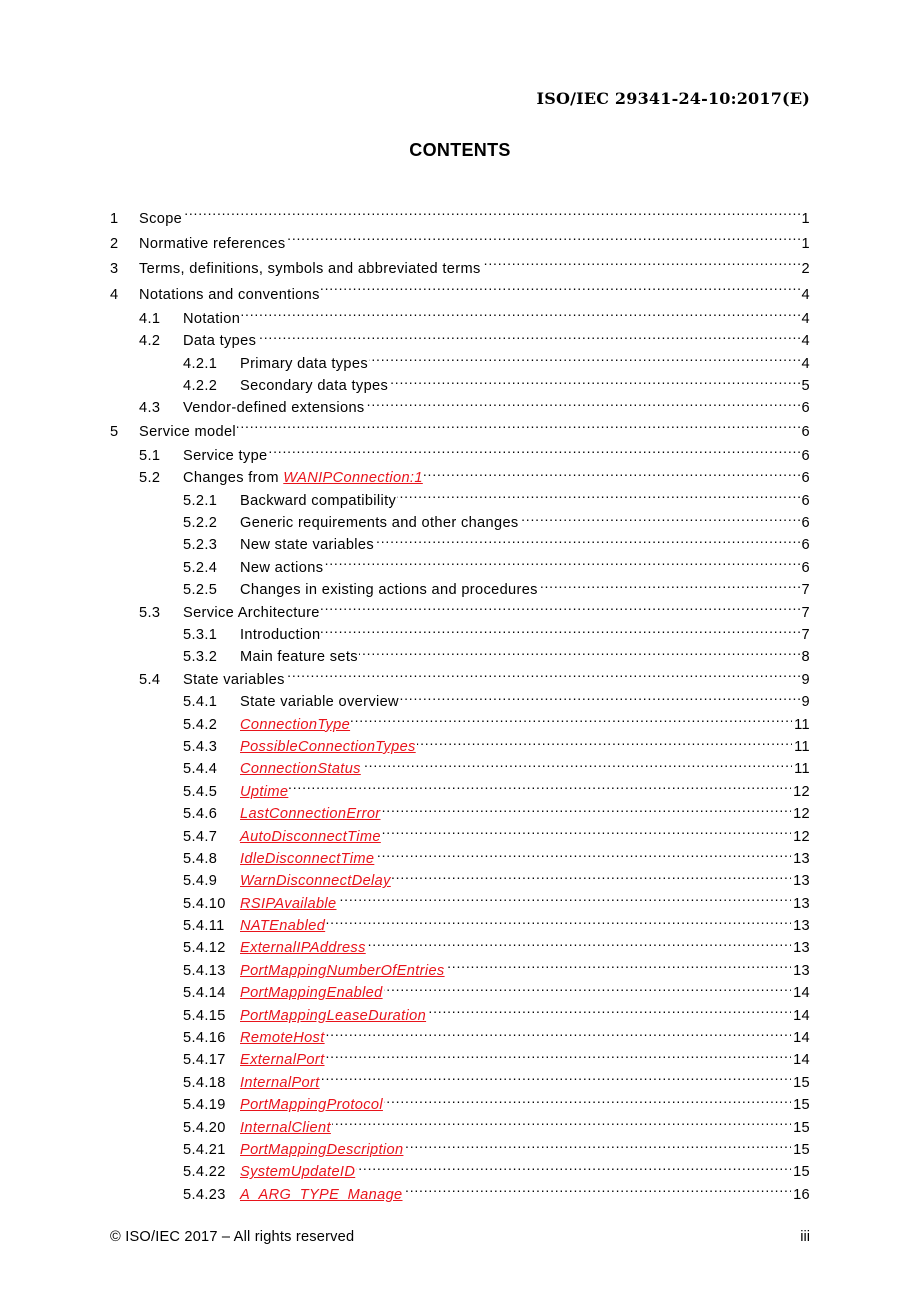 This screenshot has width=920, height=1302. Describe the element at coordinates (460, 456) in the screenshot. I see `toc-entry: 5.1 Service type 6` at that location.